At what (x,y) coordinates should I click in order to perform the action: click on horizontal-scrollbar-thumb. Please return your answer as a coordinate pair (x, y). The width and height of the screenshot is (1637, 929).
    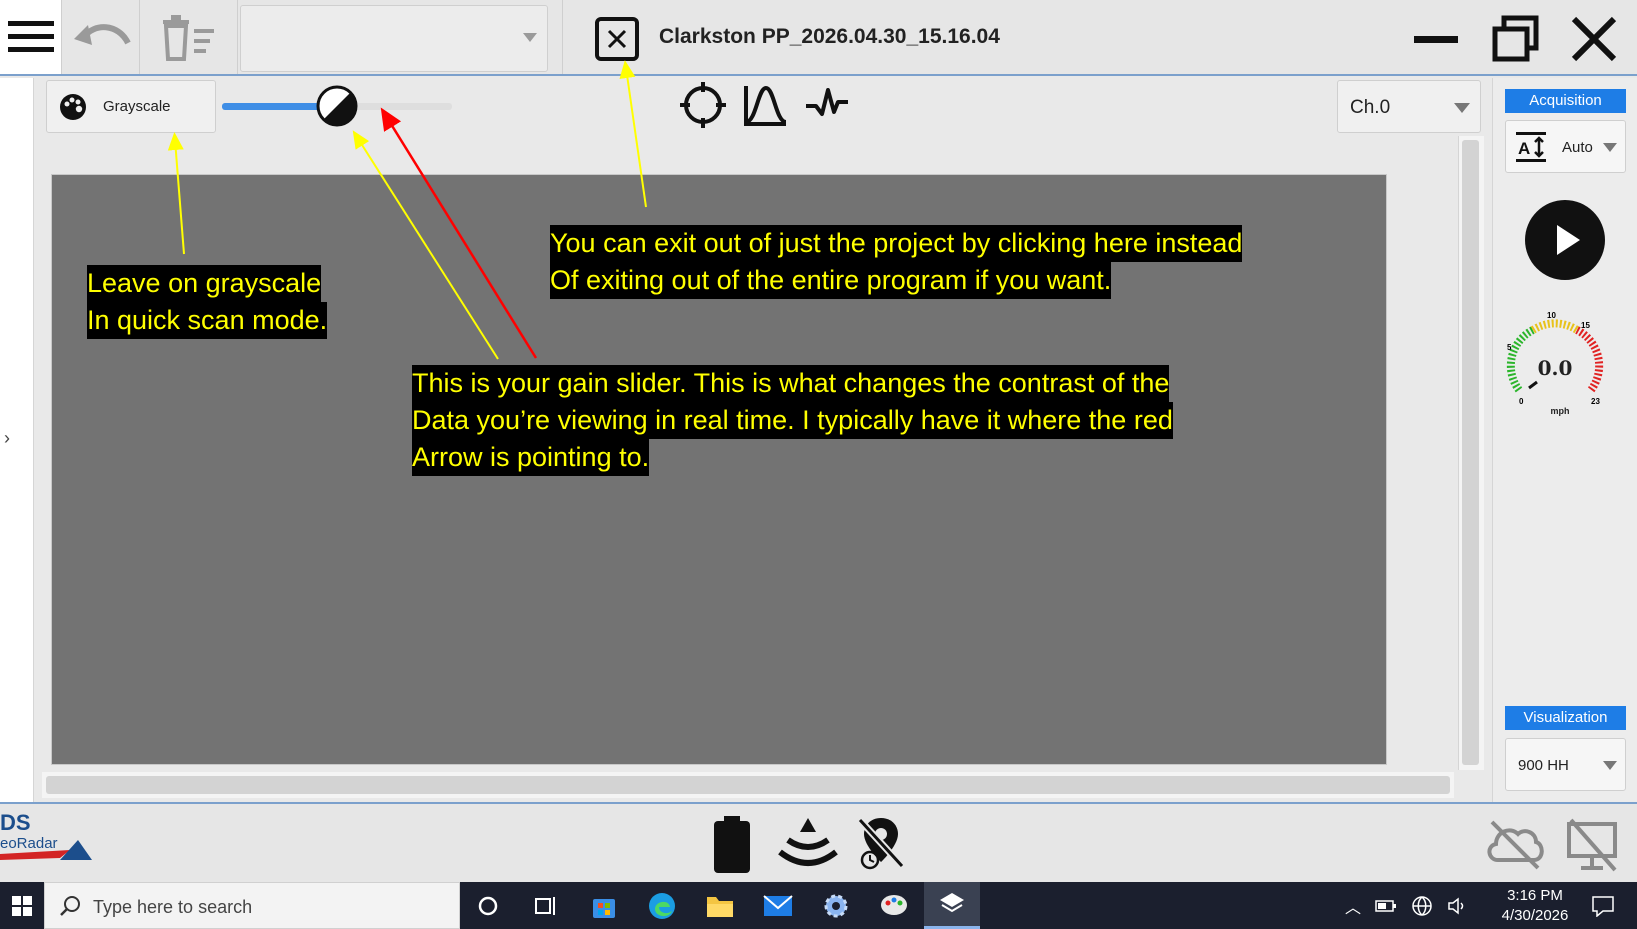
    Looking at the image, I should click on (748, 785).